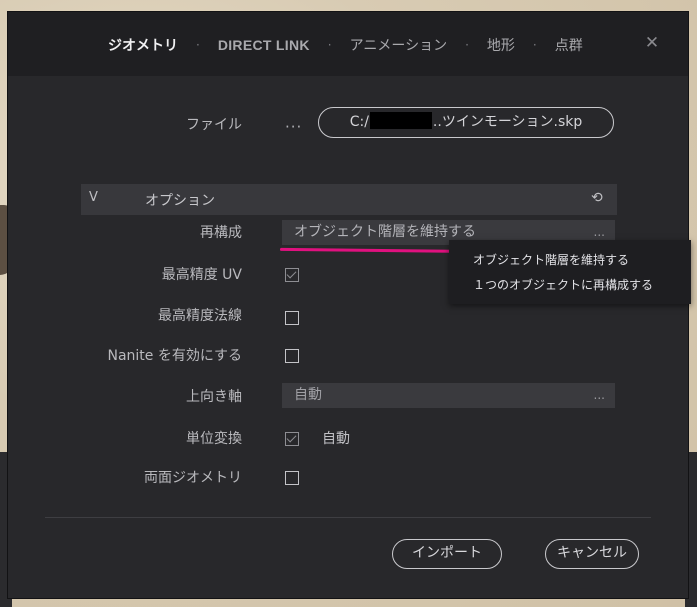  Describe the element at coordinates (398, 45) in the screenshot. I see `tab-animation: アニメーション` at that location.